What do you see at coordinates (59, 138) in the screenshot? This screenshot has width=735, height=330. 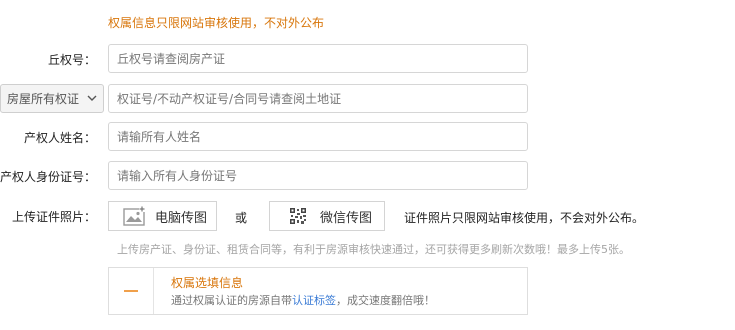 I see `owner-name-label: 产权人姓名：` at bounding box center [59, 138].